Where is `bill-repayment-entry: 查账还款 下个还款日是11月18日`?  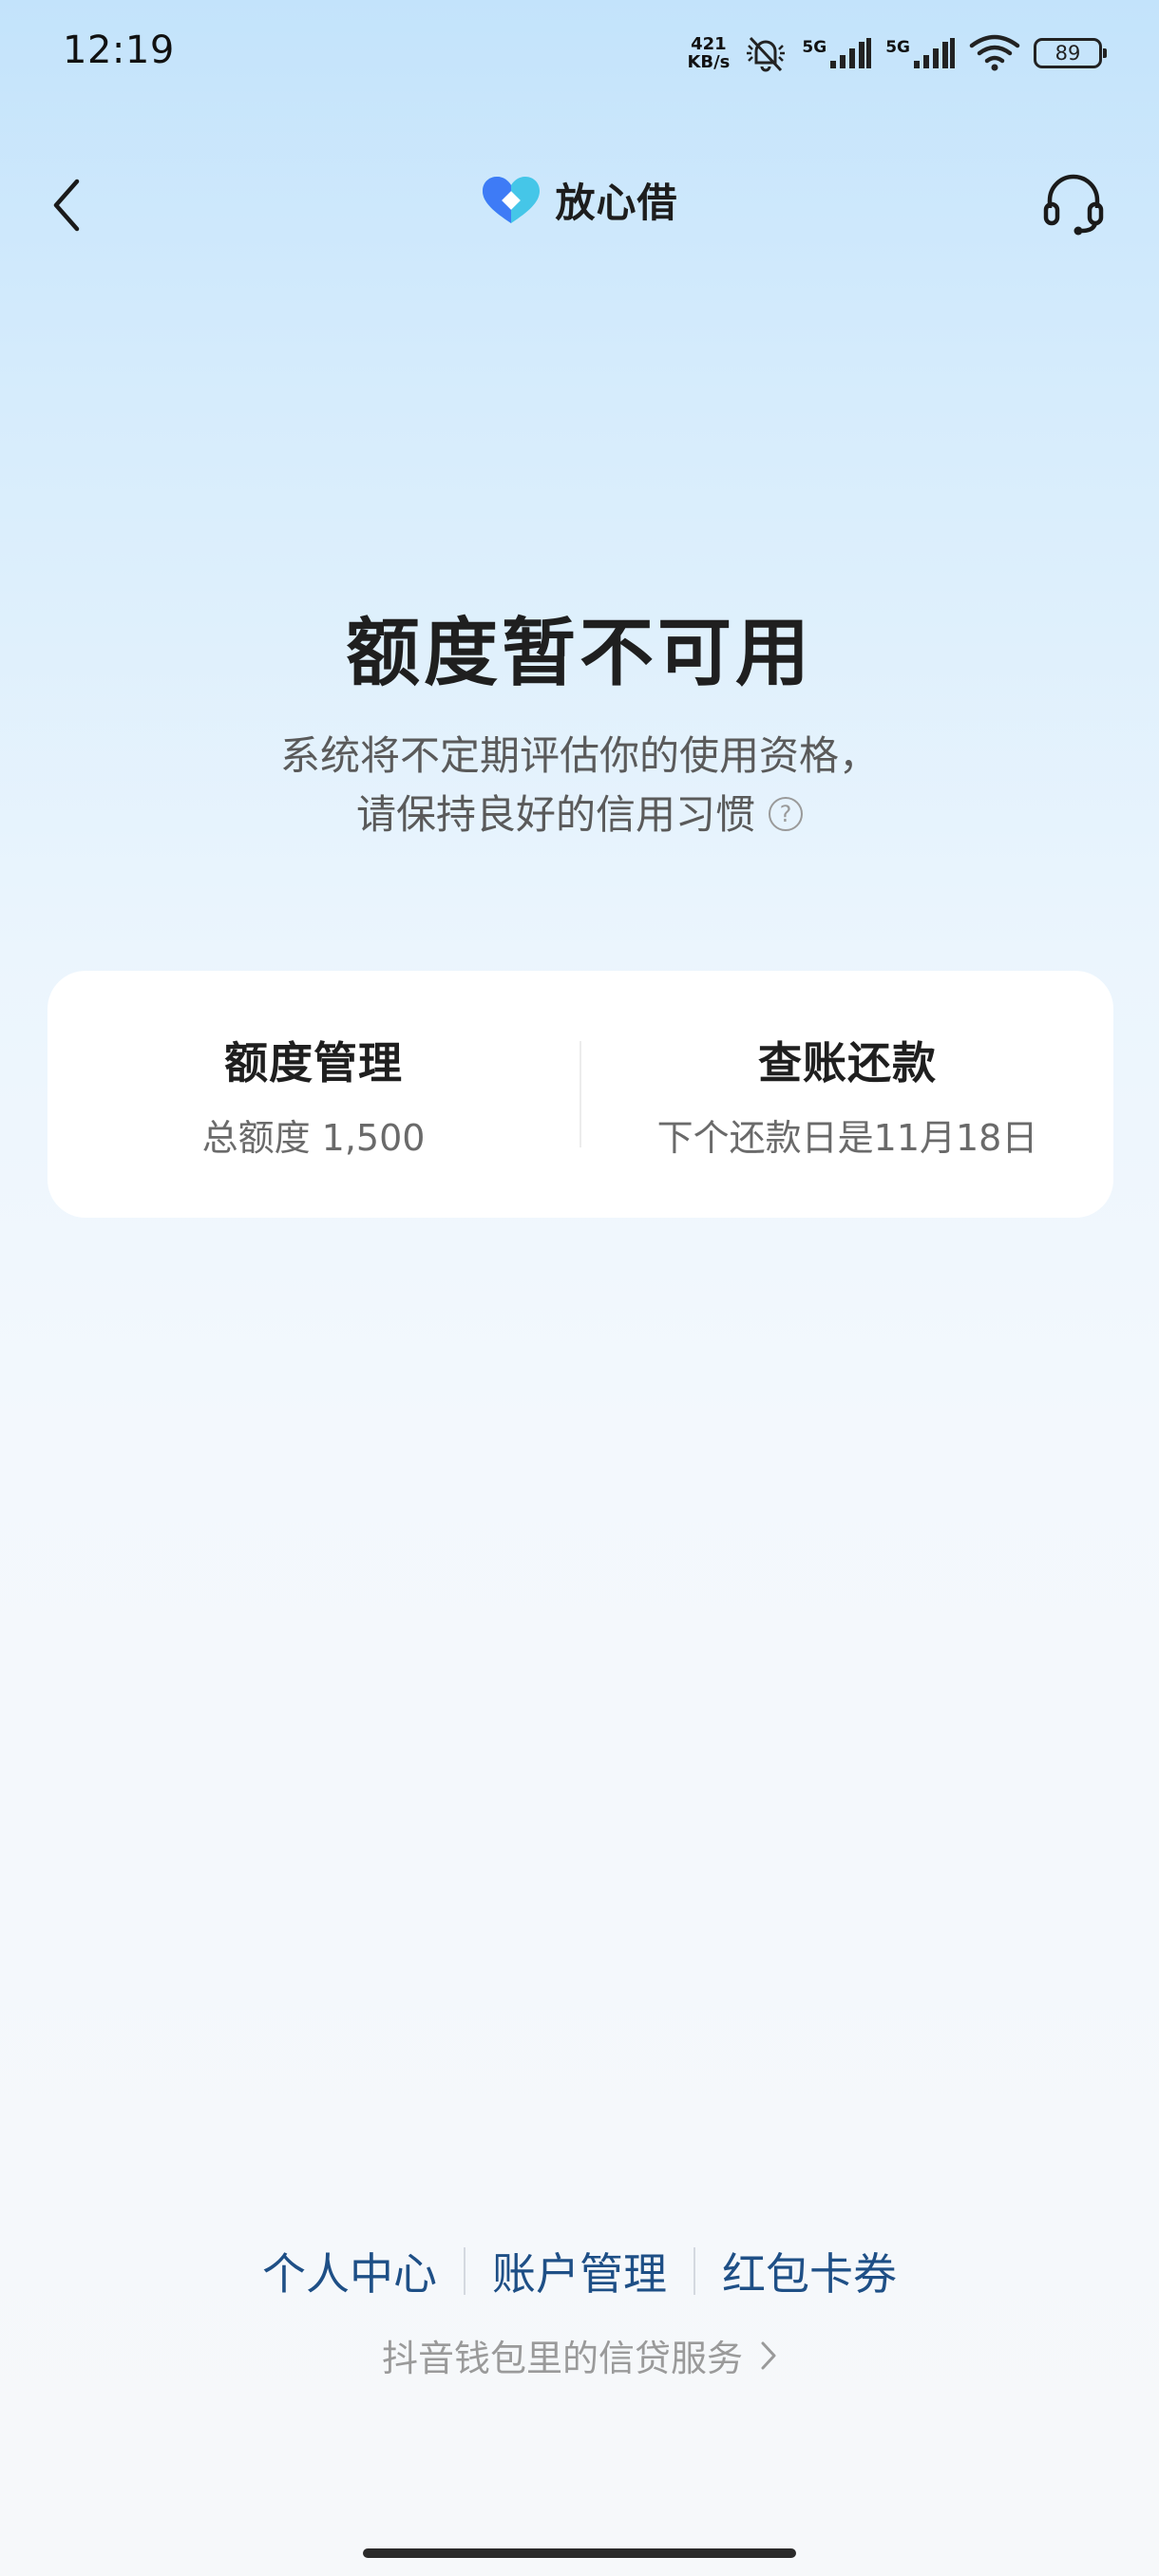 bill-repayment-entry: 查账还款 下个还款日是11月18日 is located at coordinates (847, 1095).